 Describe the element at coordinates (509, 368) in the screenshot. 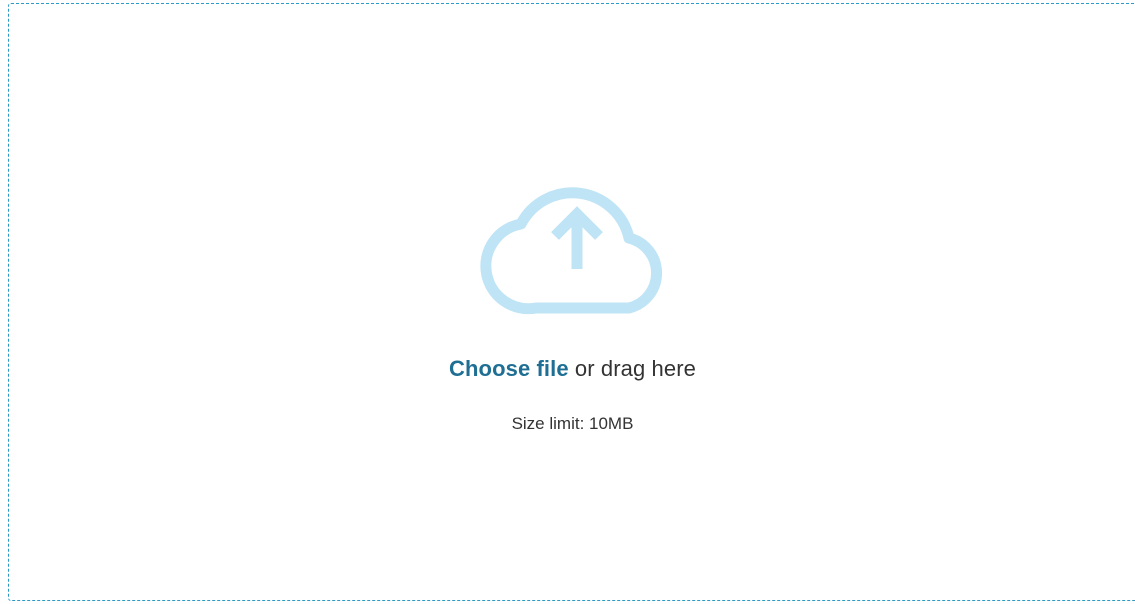

I see `choose-file-link: Choose file` at that location.